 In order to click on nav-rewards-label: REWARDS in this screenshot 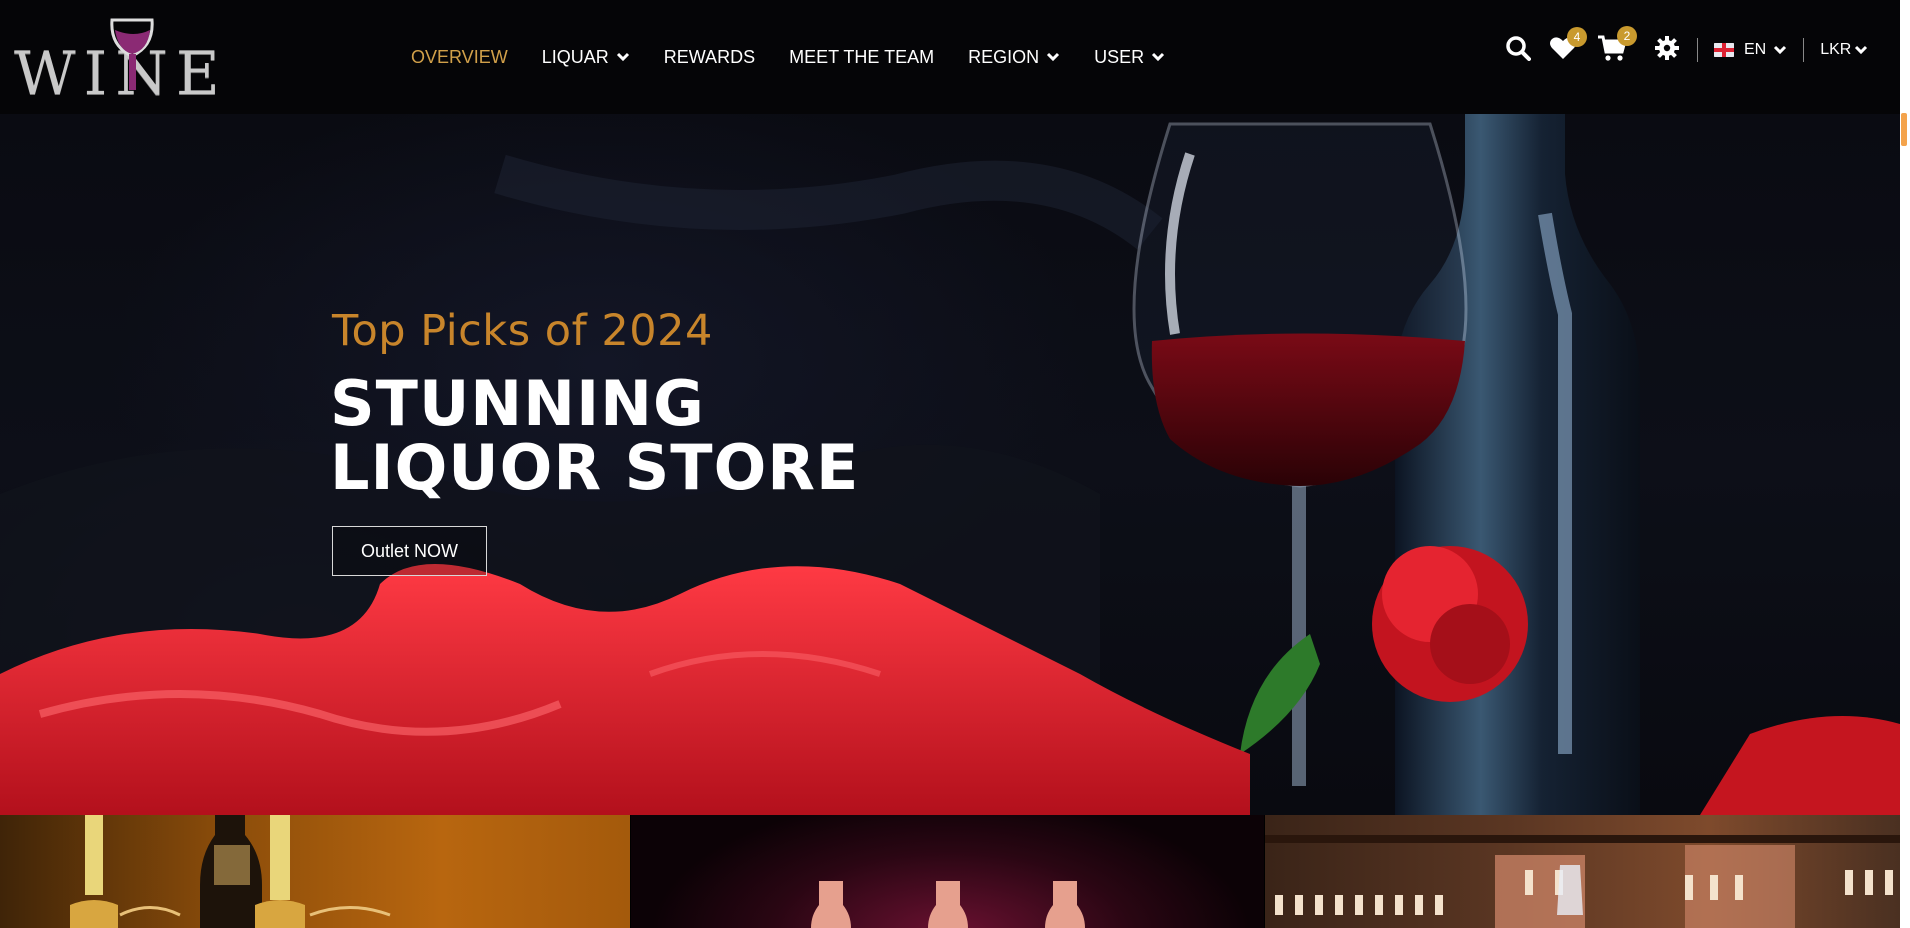, I will do `click(709, 57)`.